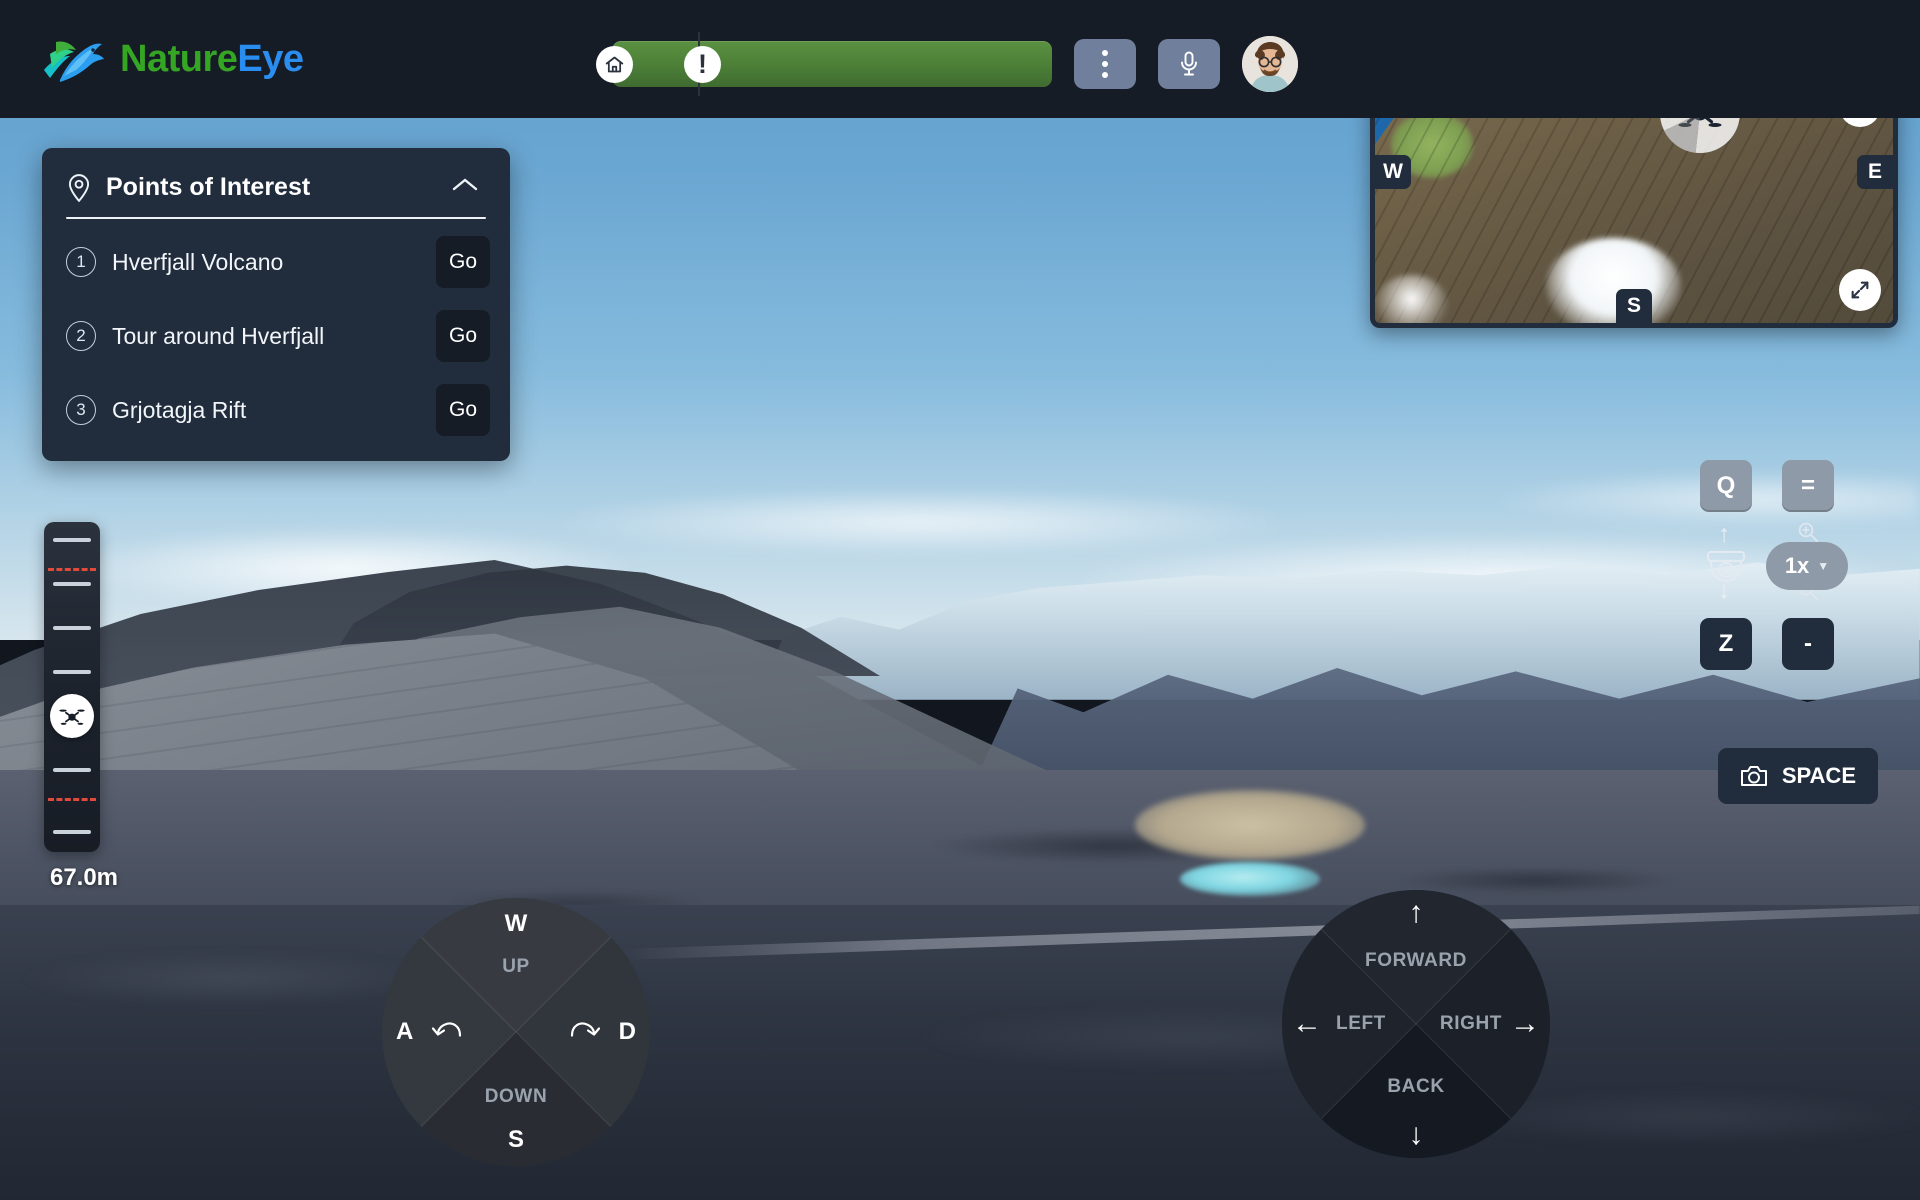 This screenshot has width=1920, height=1200. I want to click on camera-zoom-level-value: 1x, so click(1797, 565).